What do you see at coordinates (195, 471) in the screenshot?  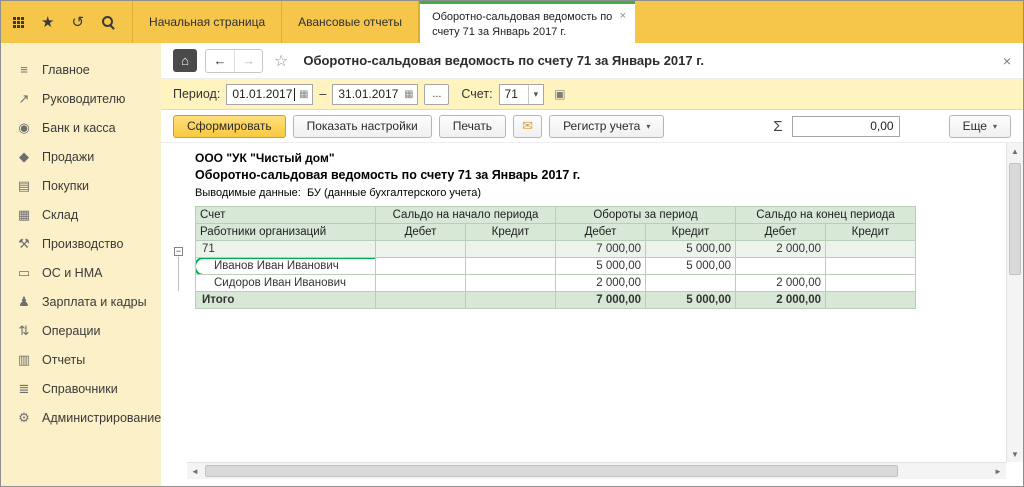 I see `scroll-left-icon: ◄` at bounding box center [195, 471].